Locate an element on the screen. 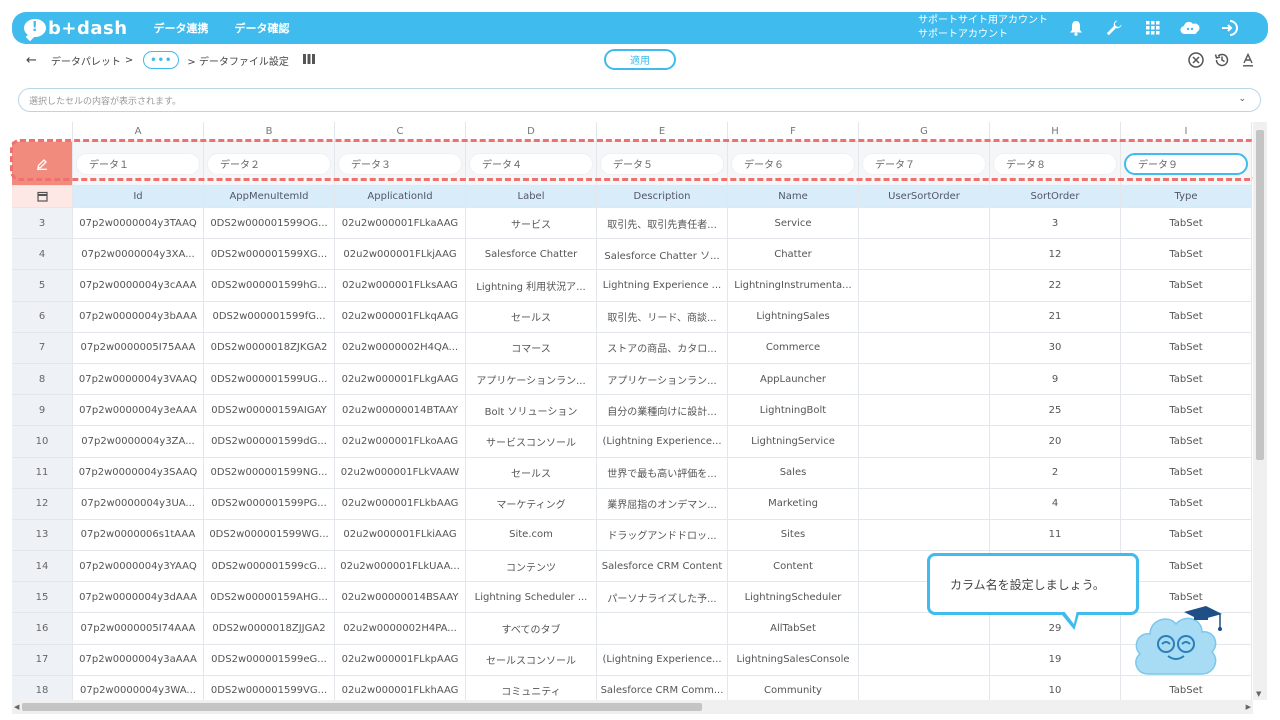  table-cell: 2 is located at coordinates (1055, 473).